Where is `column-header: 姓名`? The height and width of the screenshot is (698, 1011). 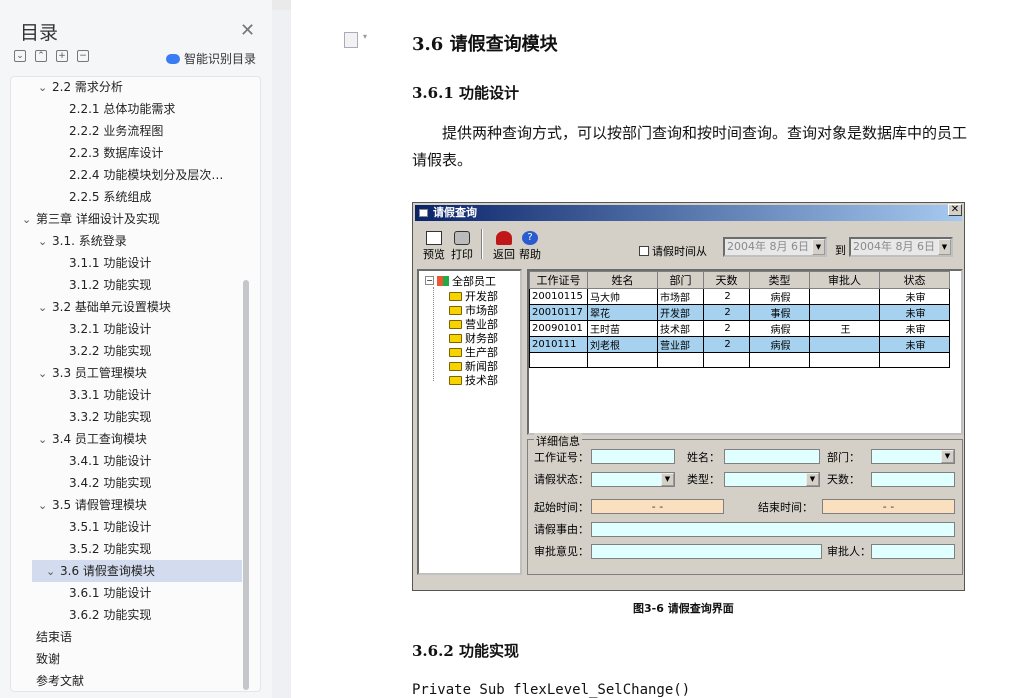 column-header: 姓名 is located at coordinates (622, 280).